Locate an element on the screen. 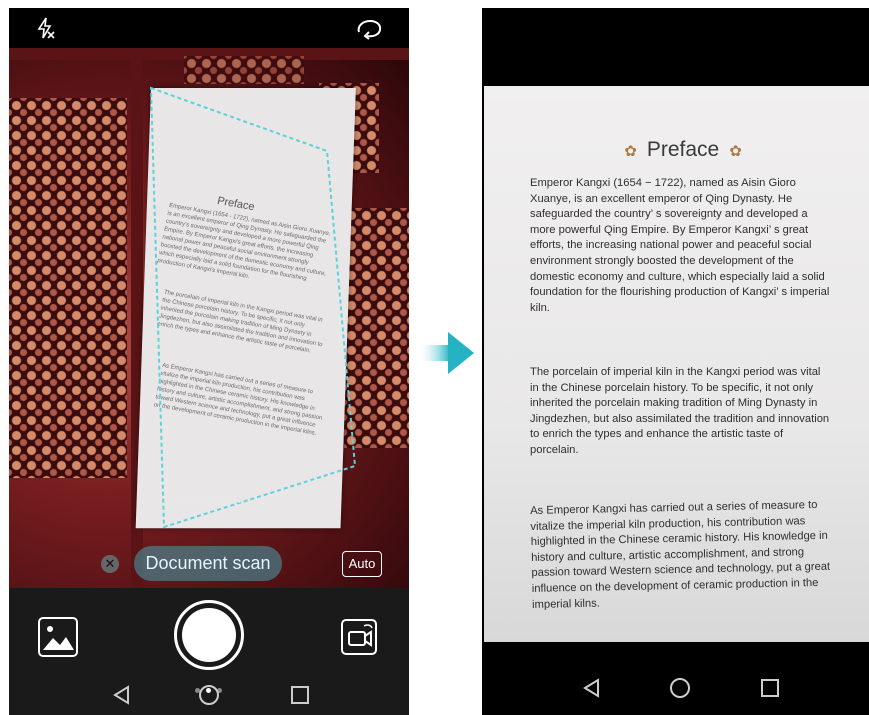 The width and height of the screenshot is (869, 715). ornament-left-icon: ✿ is located at coordinates (630, 151).